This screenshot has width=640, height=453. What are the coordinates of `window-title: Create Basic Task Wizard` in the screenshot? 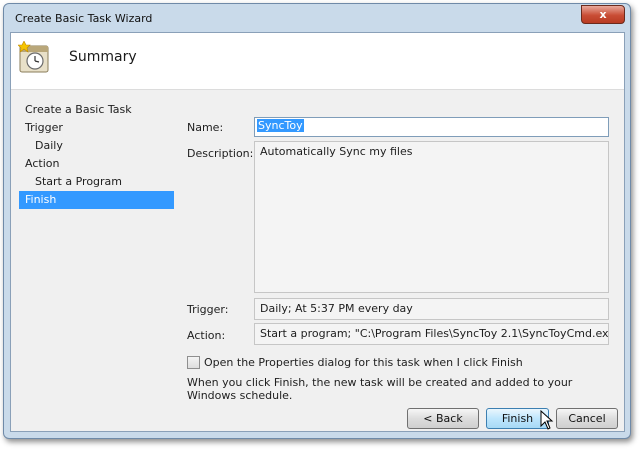 It's located at (84, 18).